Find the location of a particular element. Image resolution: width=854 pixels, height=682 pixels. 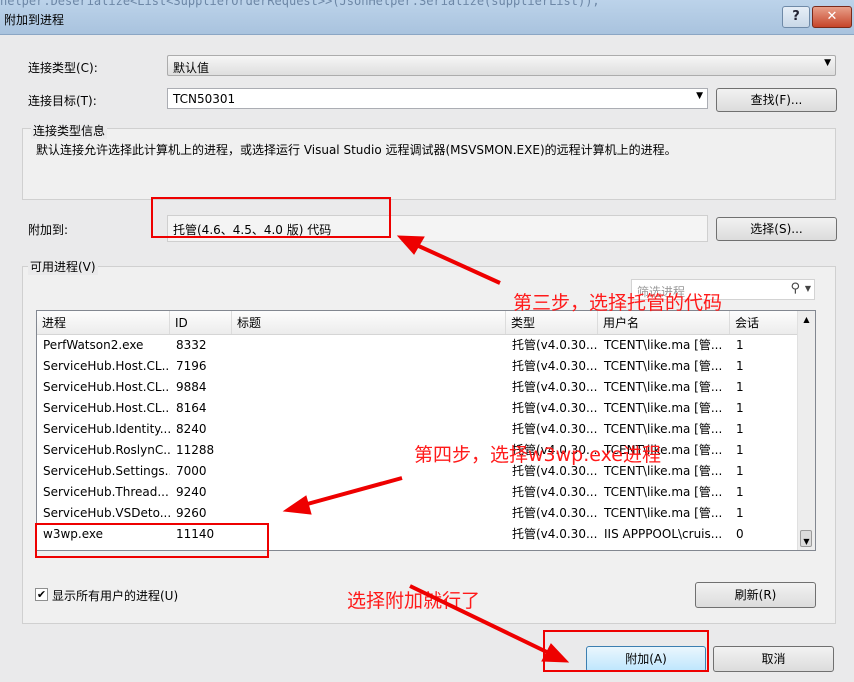

annotation-arrow-step4 is located at coordinates (351, 492).